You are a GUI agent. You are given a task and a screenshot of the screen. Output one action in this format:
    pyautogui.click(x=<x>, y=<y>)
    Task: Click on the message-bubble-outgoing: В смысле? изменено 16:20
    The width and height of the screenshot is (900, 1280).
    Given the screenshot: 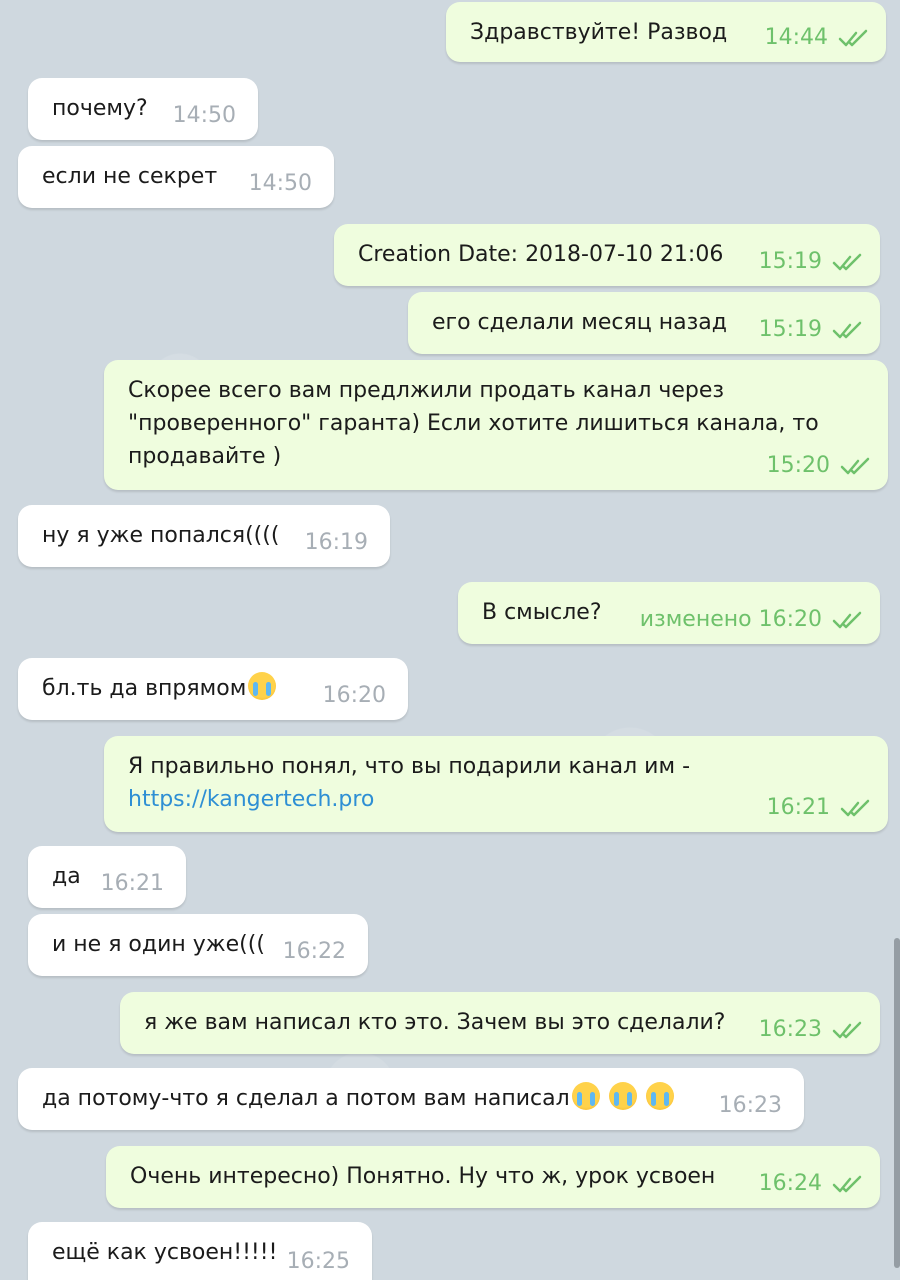 What is the action you would take?
    pyautogui.click(x=669, y=613)
    